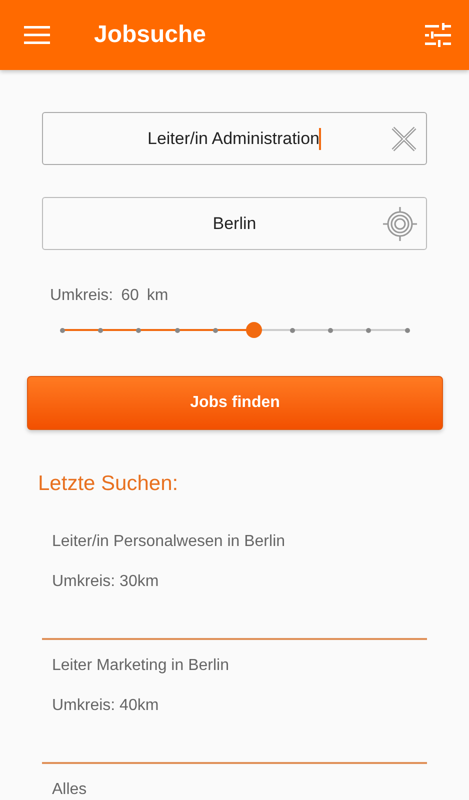 The width and height of the screenshot is (469, 800). What do you see at coordinates (150, 35) in the screenshot?
I see `app-title: Jobsuche` at bounding box center [150, 35].